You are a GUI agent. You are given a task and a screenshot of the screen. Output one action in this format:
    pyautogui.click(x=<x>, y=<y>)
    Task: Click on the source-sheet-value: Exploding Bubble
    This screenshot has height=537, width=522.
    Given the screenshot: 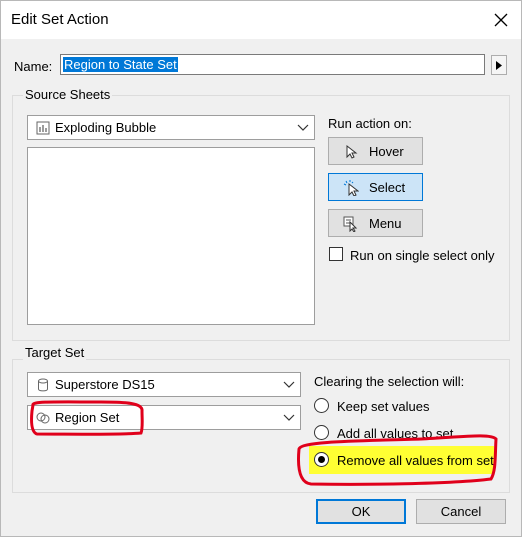 What is the action you would take?
    pyautogui.click(x=106, y=127)
    